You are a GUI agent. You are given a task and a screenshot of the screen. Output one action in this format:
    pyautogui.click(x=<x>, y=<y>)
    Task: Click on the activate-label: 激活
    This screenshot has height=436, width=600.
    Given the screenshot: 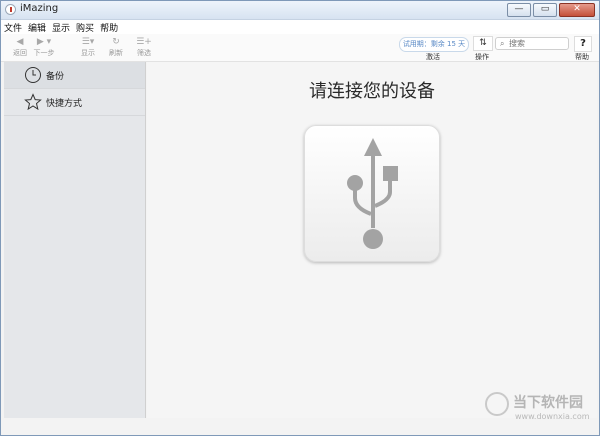 What is the action you would take?
    pyautogui.click(x=433, y=57)
    